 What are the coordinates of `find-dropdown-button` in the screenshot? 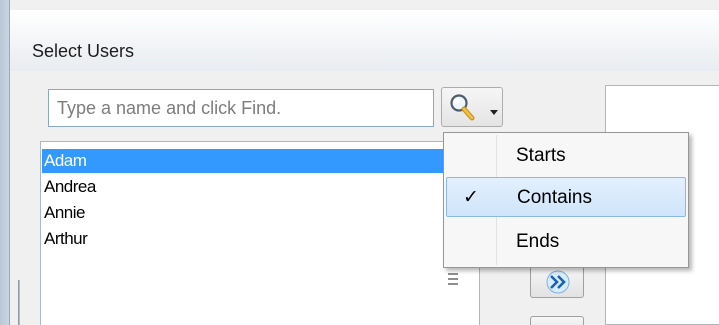 It's located at (472, 107).